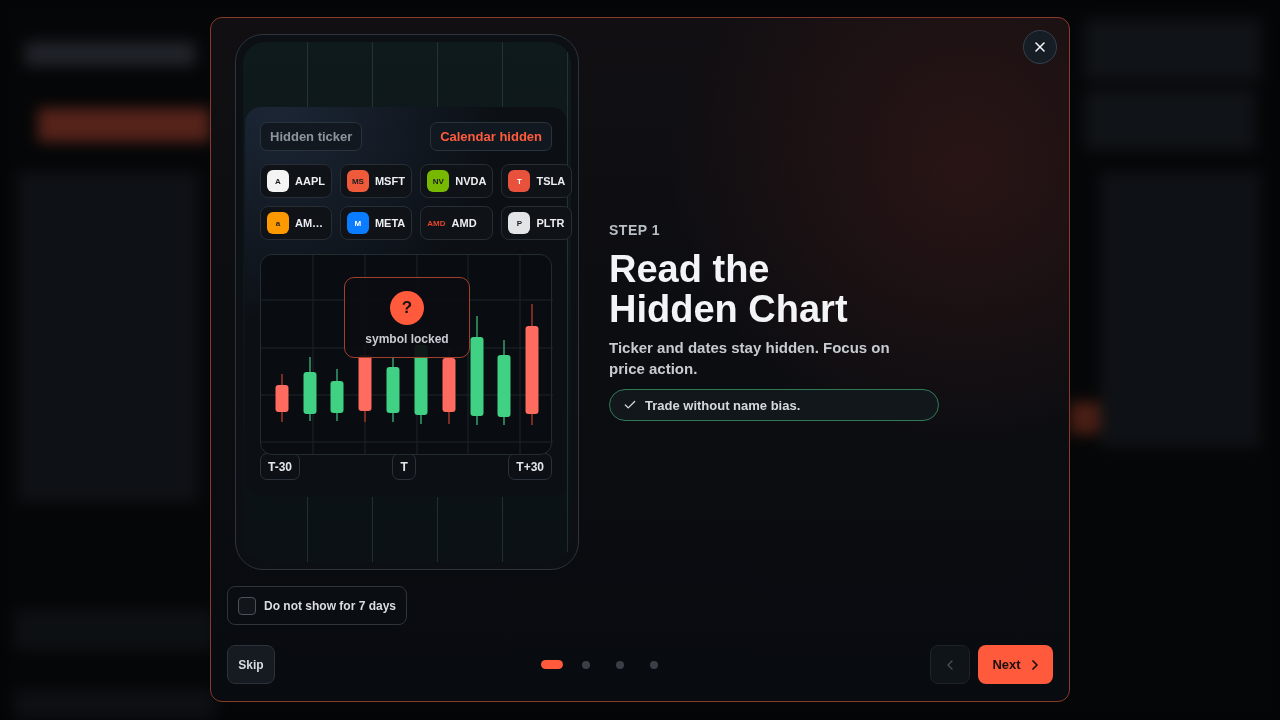  Describe the element at coordinates (491, 136) in the screenshot. I see `status-chip: Calendar hidden` at that location.